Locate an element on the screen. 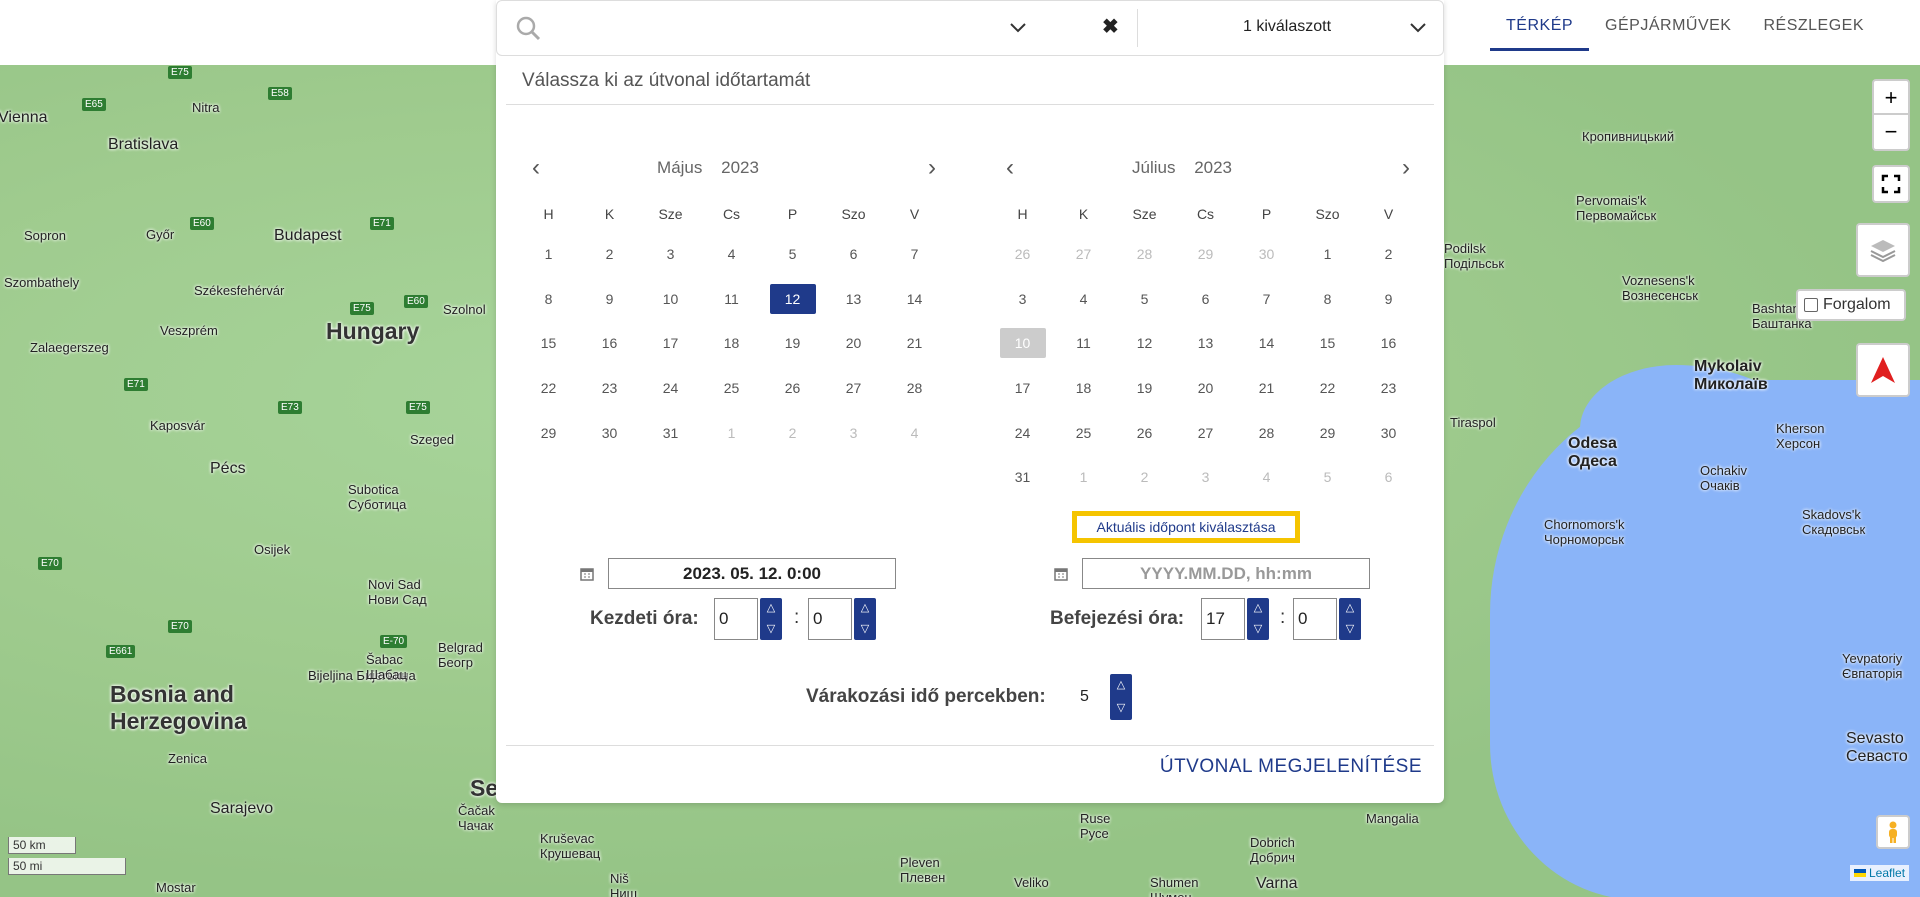 The height and width of the screenshot is (897, 1920). fullscreen-button is located at coordinates (1891, 184).